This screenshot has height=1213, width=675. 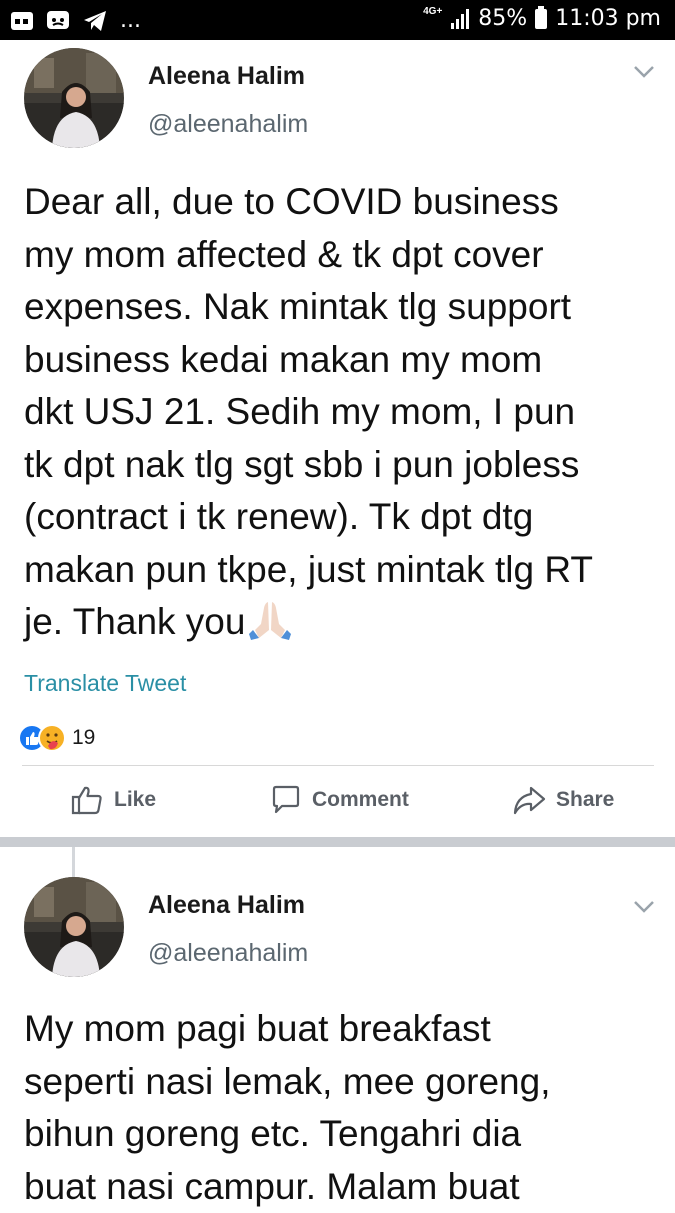 What do you see at coordinates (337, 842) in the screenshot?
I see `post-separator` at bounding box center [337, 842].